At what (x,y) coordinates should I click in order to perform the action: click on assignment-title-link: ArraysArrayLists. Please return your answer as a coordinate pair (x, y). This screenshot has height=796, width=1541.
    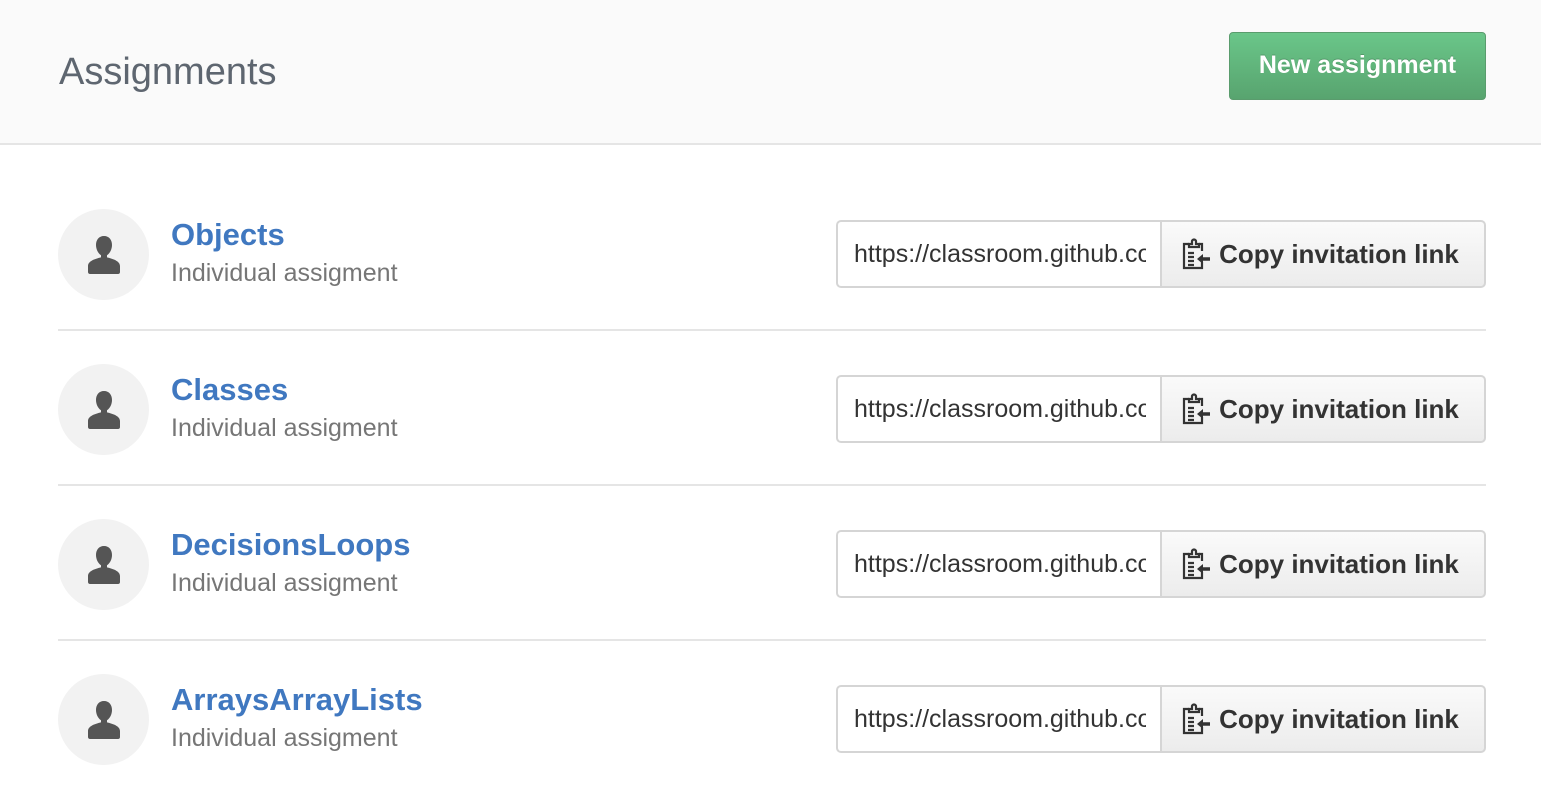
    Looking at the image, I should click on (297, 700).